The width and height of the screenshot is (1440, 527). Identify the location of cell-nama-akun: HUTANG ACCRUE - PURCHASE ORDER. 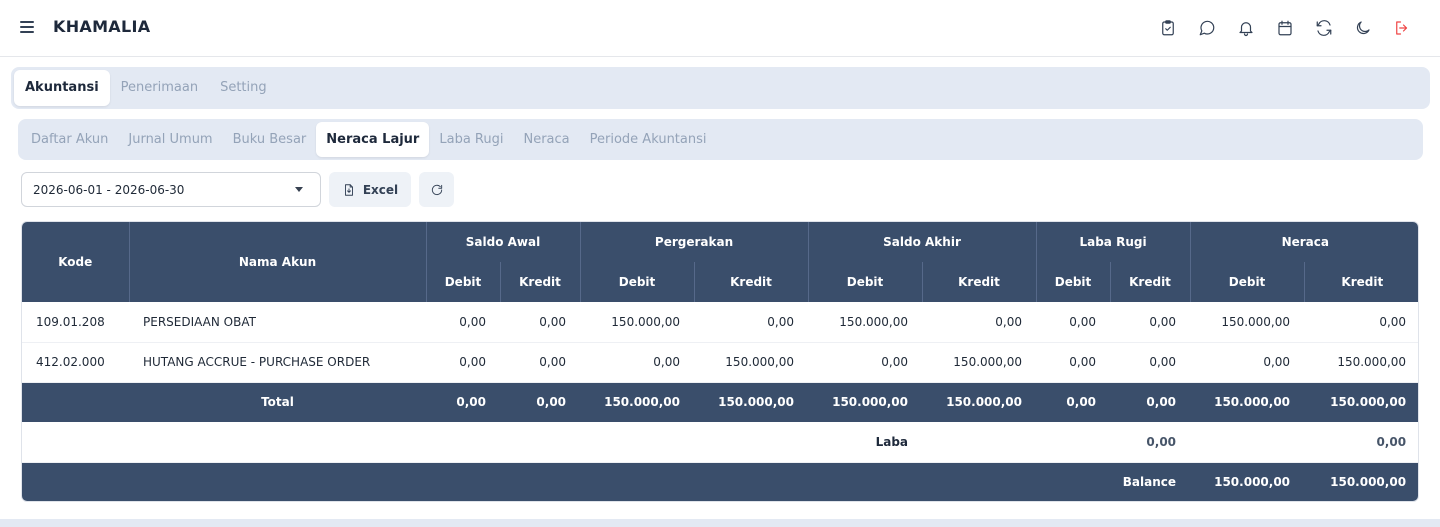
(277, 362).